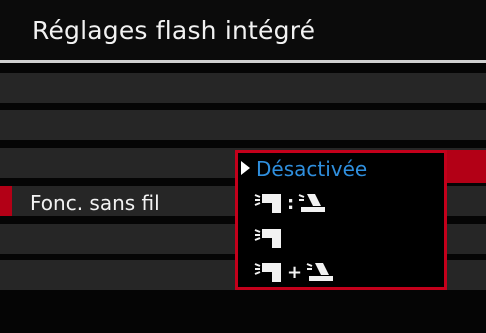 Image resolution: width=486 pixels, height=333 pixels. What do you see at coordinates (243, 61) in the screenshot?
I see `title-divider` at bounding box center [243, 61].